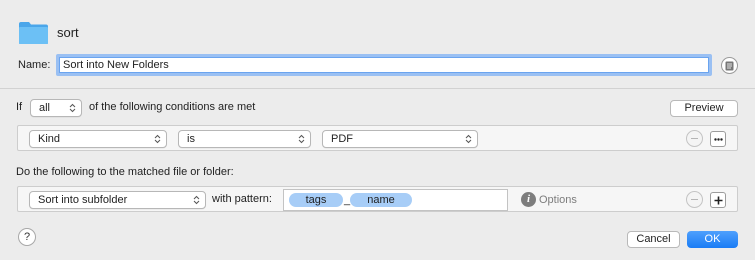  What do you see at coordinates (653, 239) in the screenshot?
I see `cancel-button: Cancel` at bounding box center [653, 239].